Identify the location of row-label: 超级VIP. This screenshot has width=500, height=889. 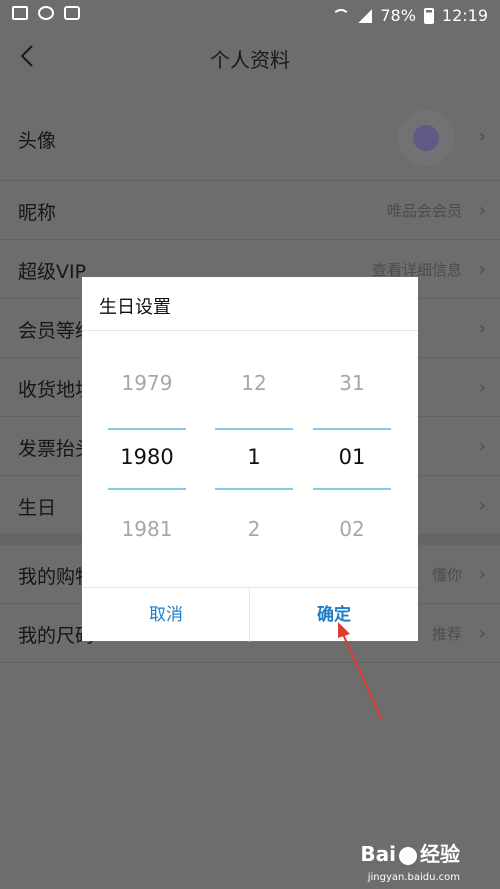
(52, 272).